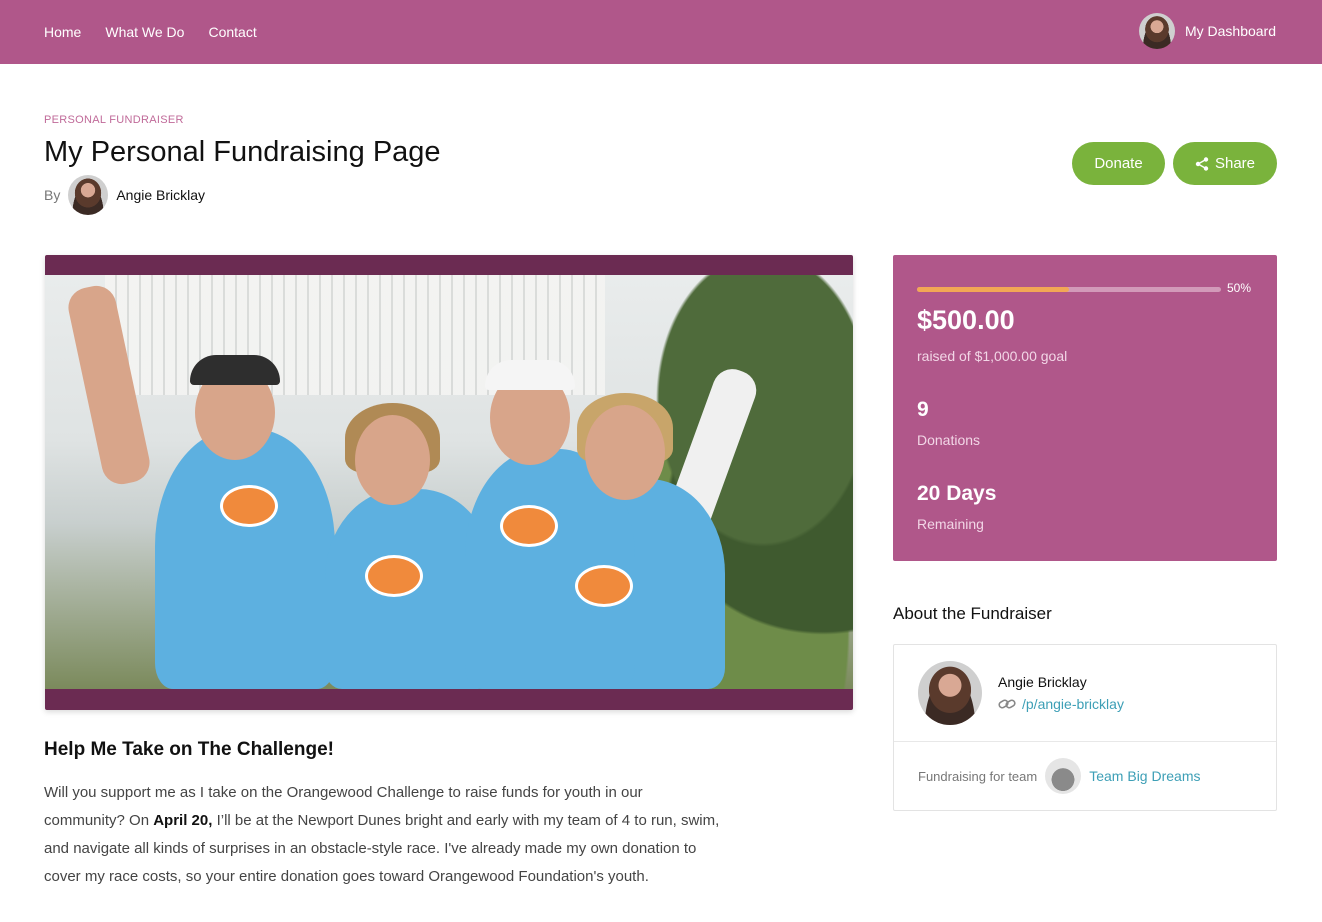 This screenshot has height=922, width=1322. I want to click on team-label: Fundraising for team, so click(978, 776).